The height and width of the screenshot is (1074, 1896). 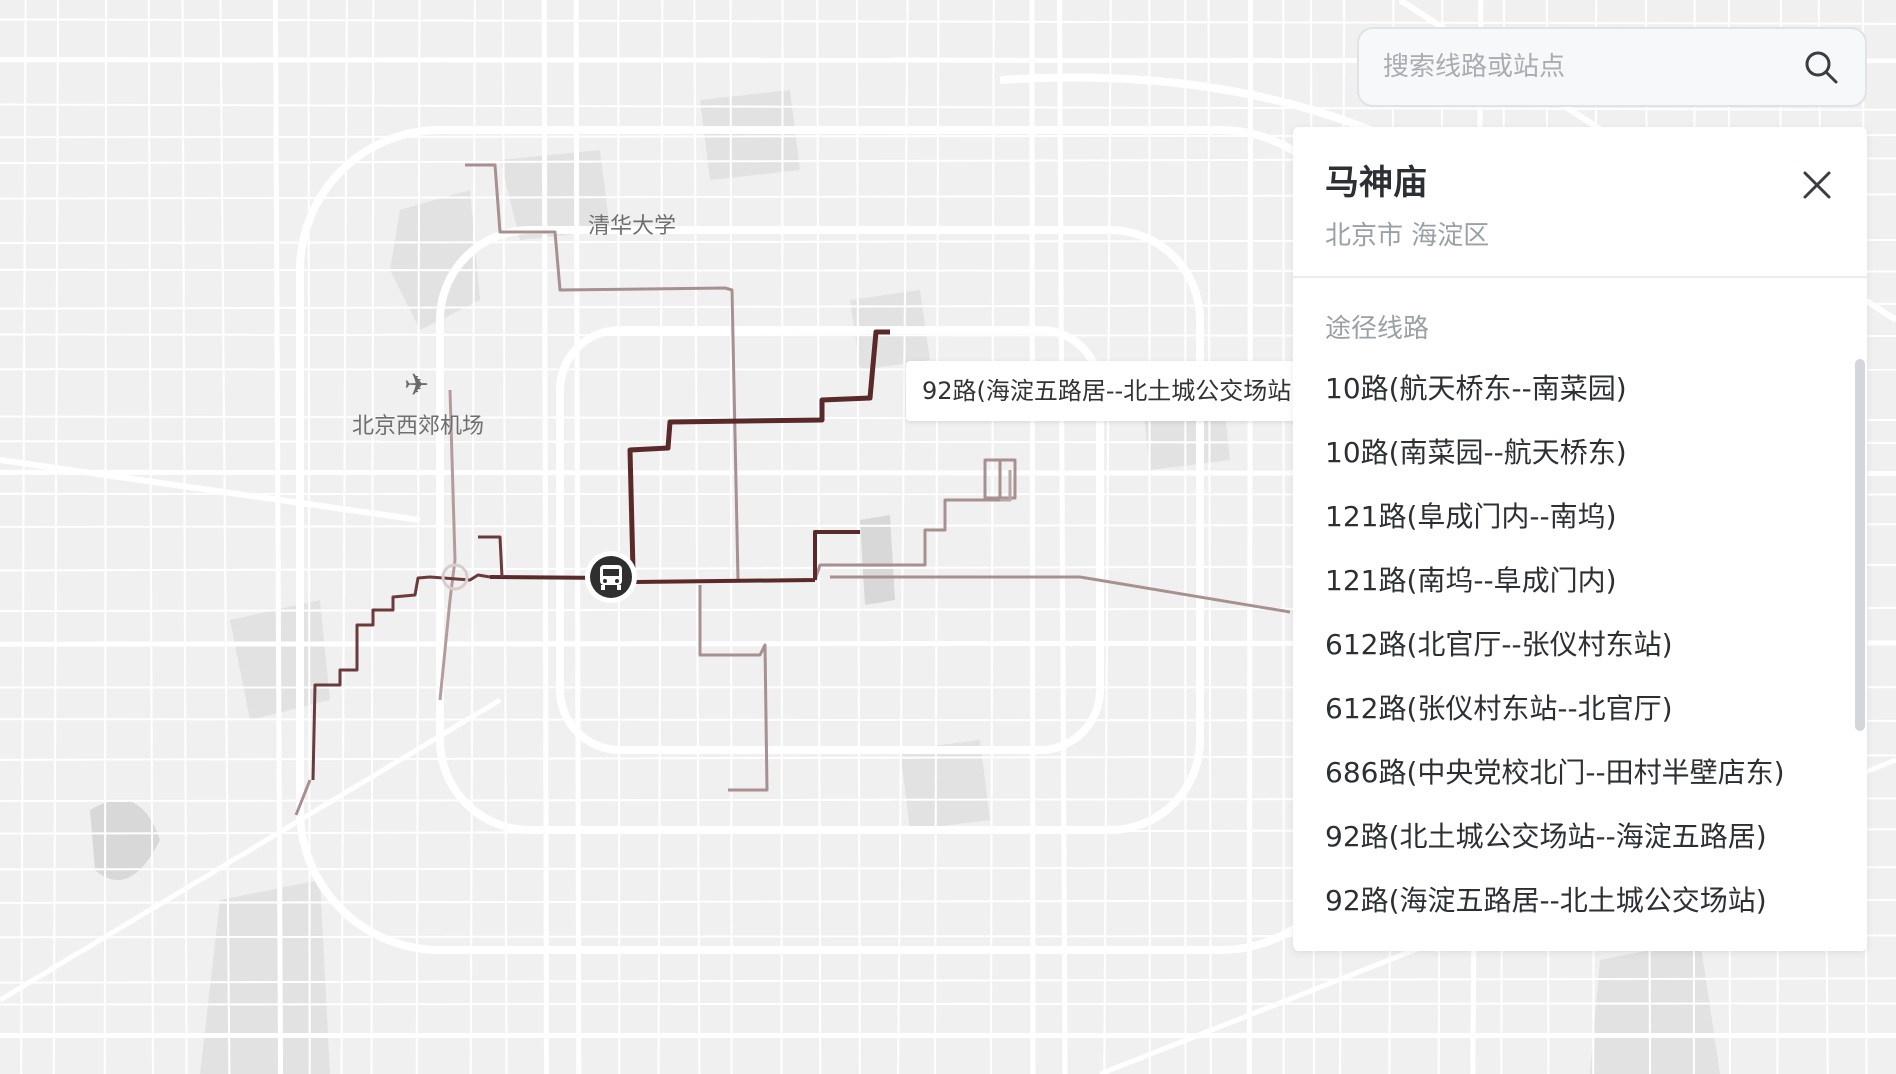 I want to click on stop-district: 北京市 海淀区, so click(x=1407, y=236).